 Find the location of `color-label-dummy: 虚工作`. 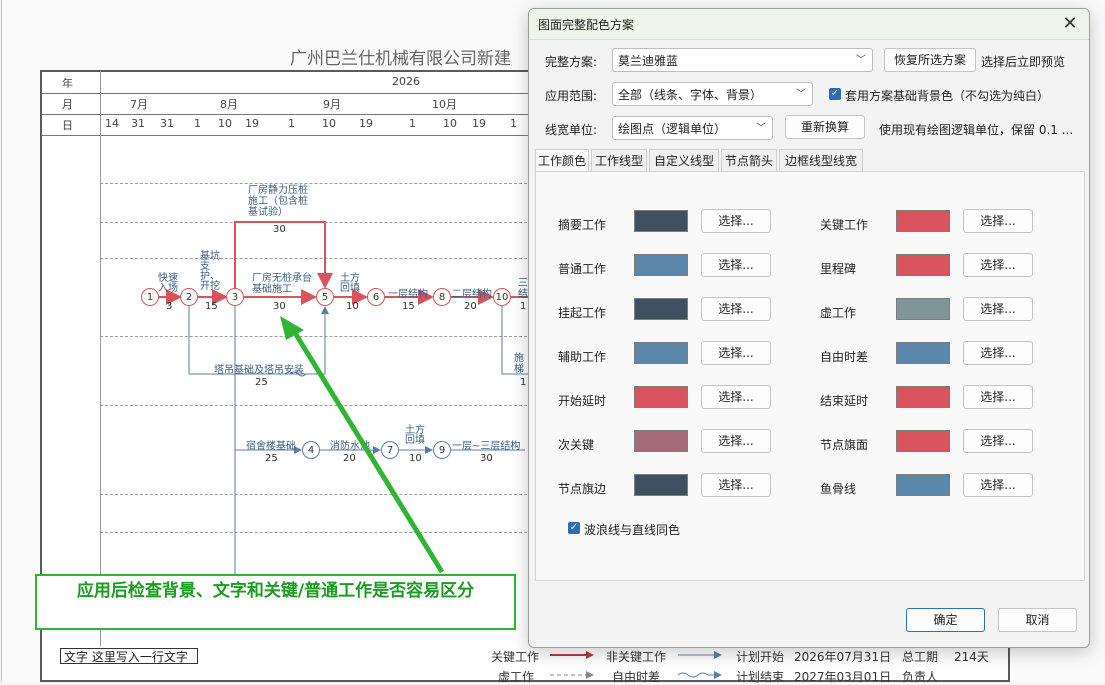

color-label-dummy: 虚工作 is located at coordinates (838, 313).